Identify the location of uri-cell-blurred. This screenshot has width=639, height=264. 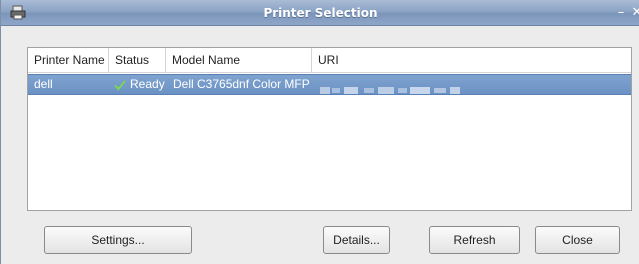
(390, 87).